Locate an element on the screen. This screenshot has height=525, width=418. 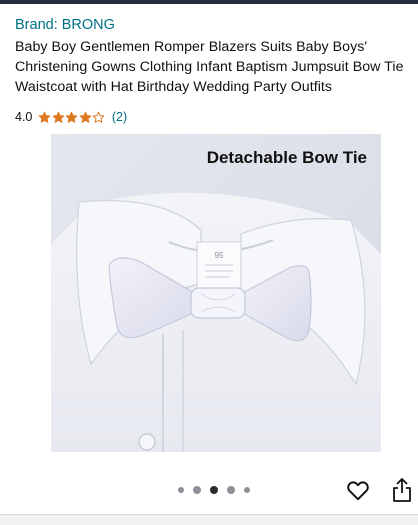
review-count-link: (2) is located at coordinates (119, 117).